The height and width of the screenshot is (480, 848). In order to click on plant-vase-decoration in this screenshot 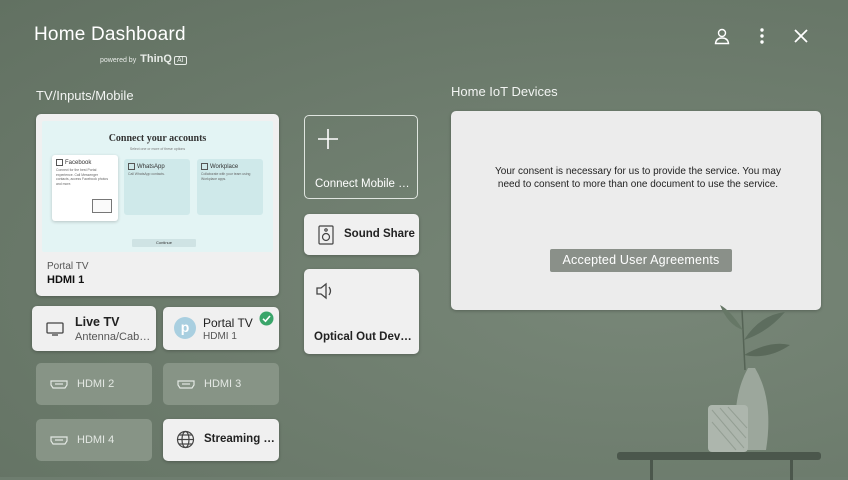, I will do `click(749, 378)`.